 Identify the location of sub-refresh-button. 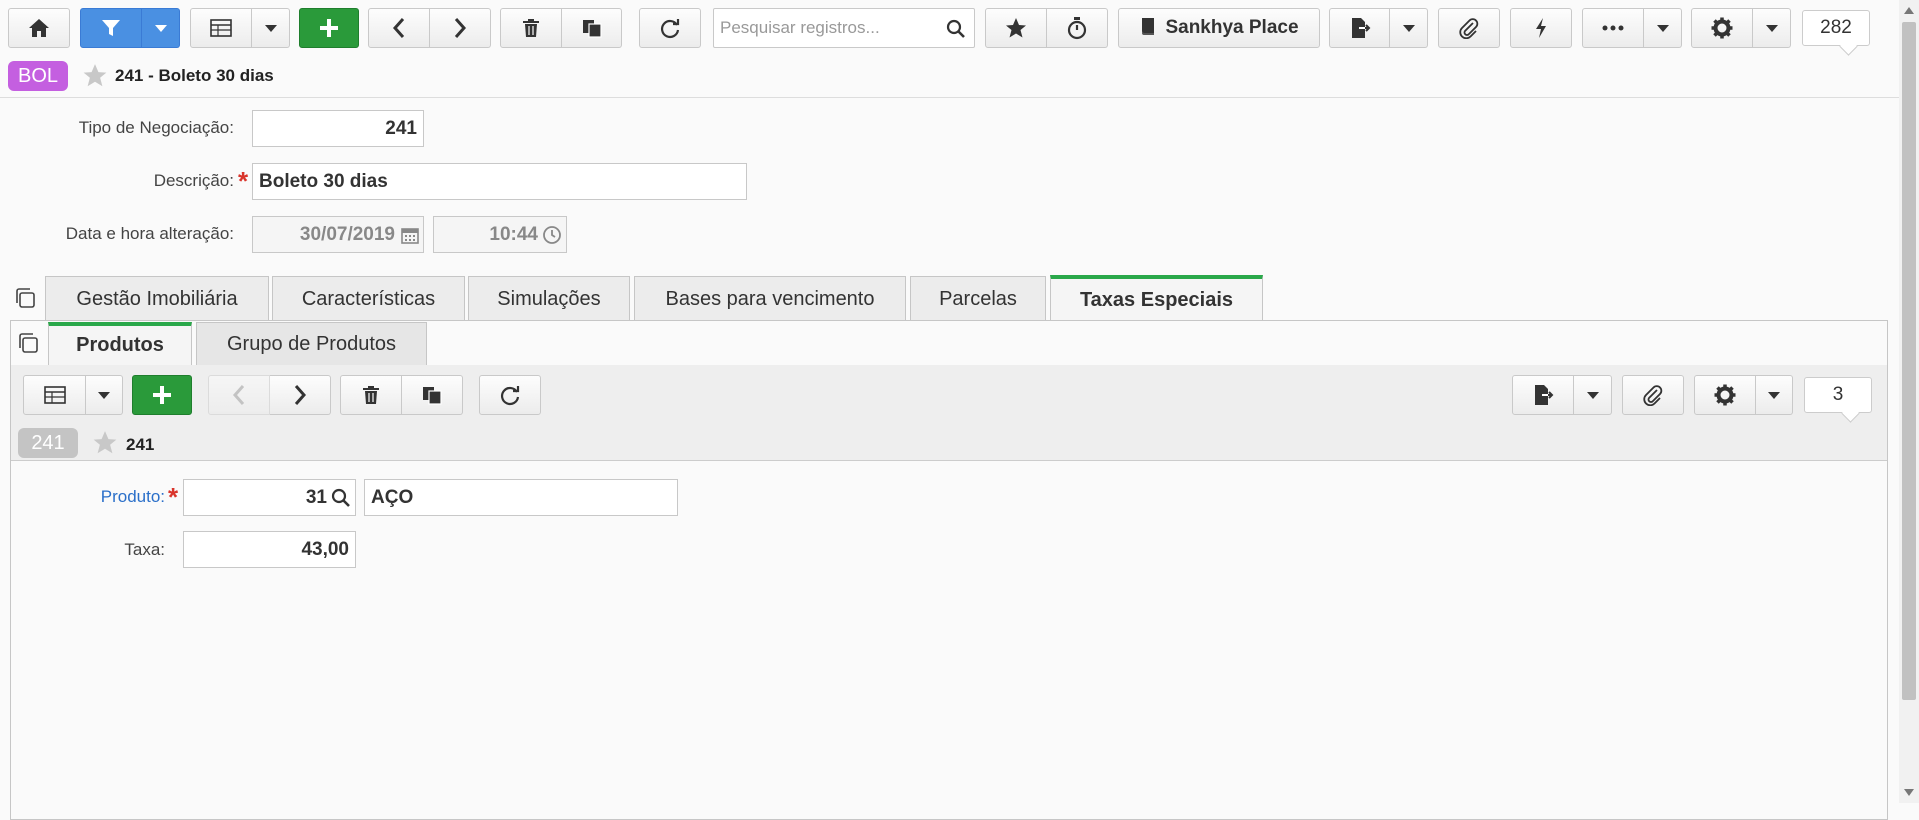
(510, 395).